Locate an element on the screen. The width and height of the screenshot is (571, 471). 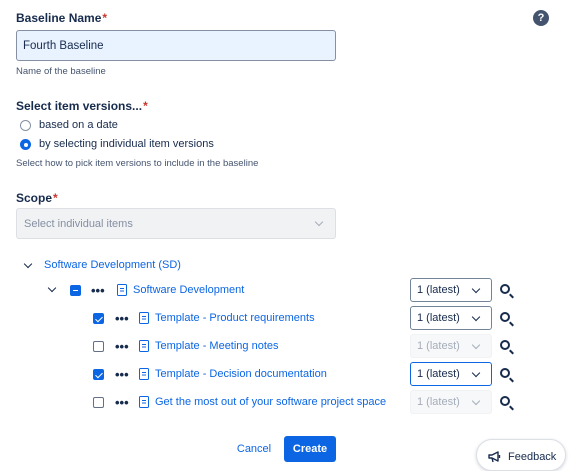
radio-based-on-date-label: based on a date is located at coordinates (78, 125).